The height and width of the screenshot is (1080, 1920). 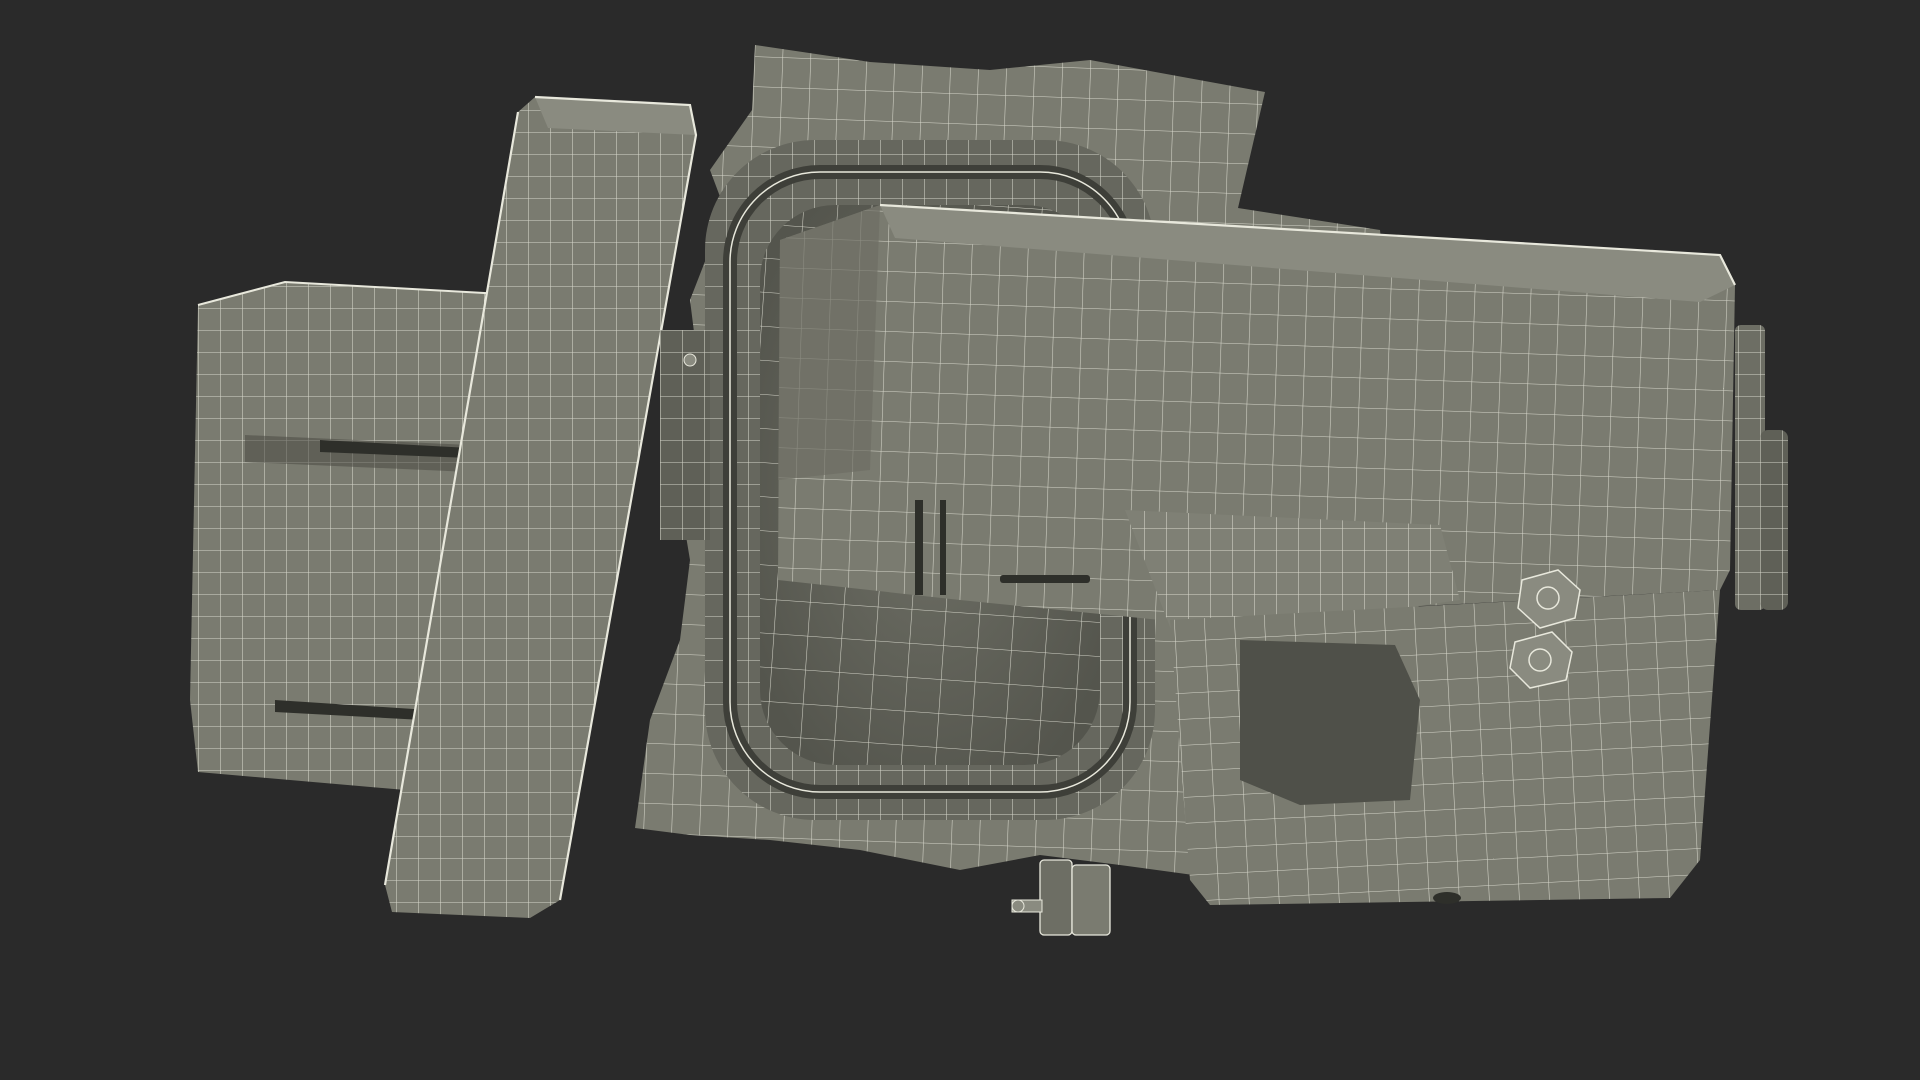 What do you see at coordinates (1445, 747) in the screenshot?
I see `lower-arm` at bounding box center [1445, 747].